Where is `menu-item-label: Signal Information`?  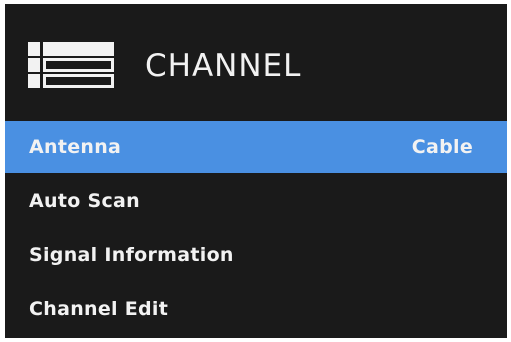 menu-item-label: Signal Information is located at coordinates (131, 255).